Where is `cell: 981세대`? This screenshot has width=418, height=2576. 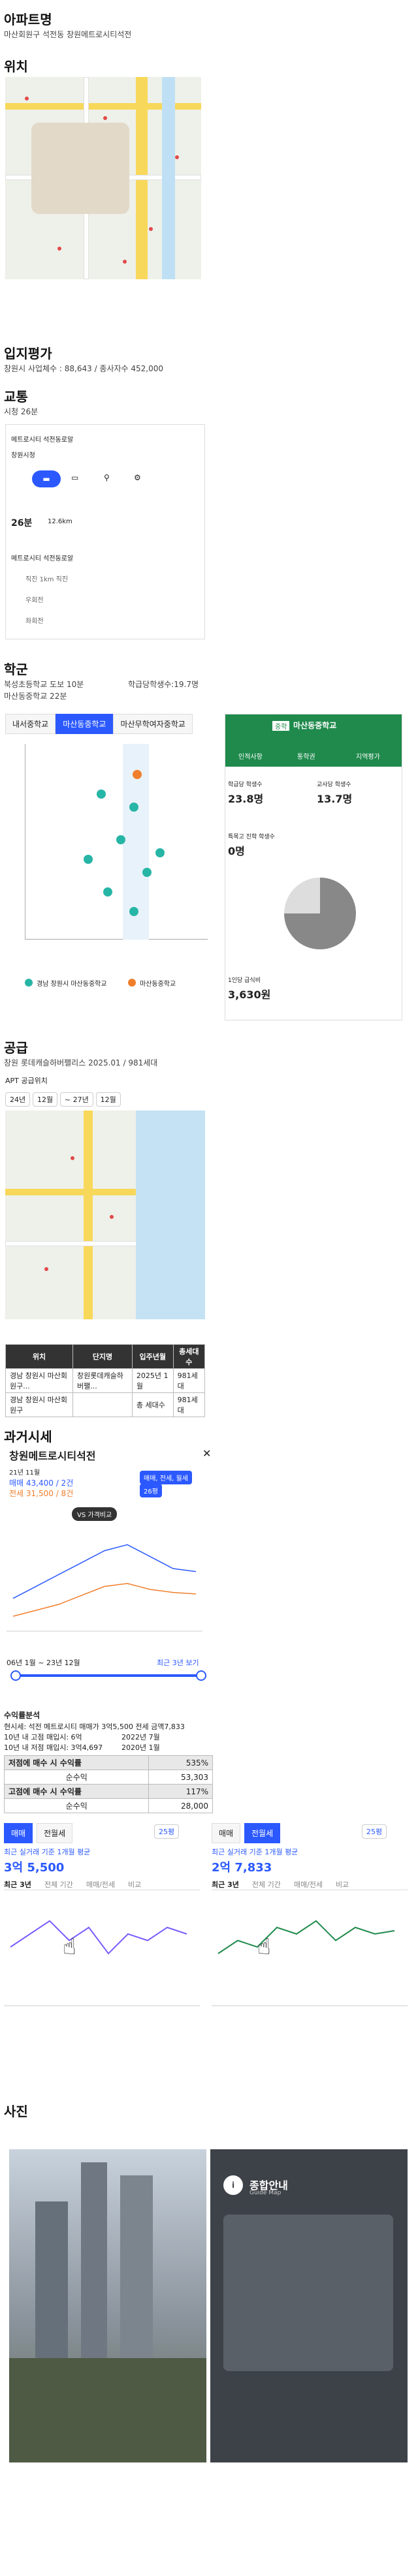
cell: 981세대 is located at coordinates (189, 1404).